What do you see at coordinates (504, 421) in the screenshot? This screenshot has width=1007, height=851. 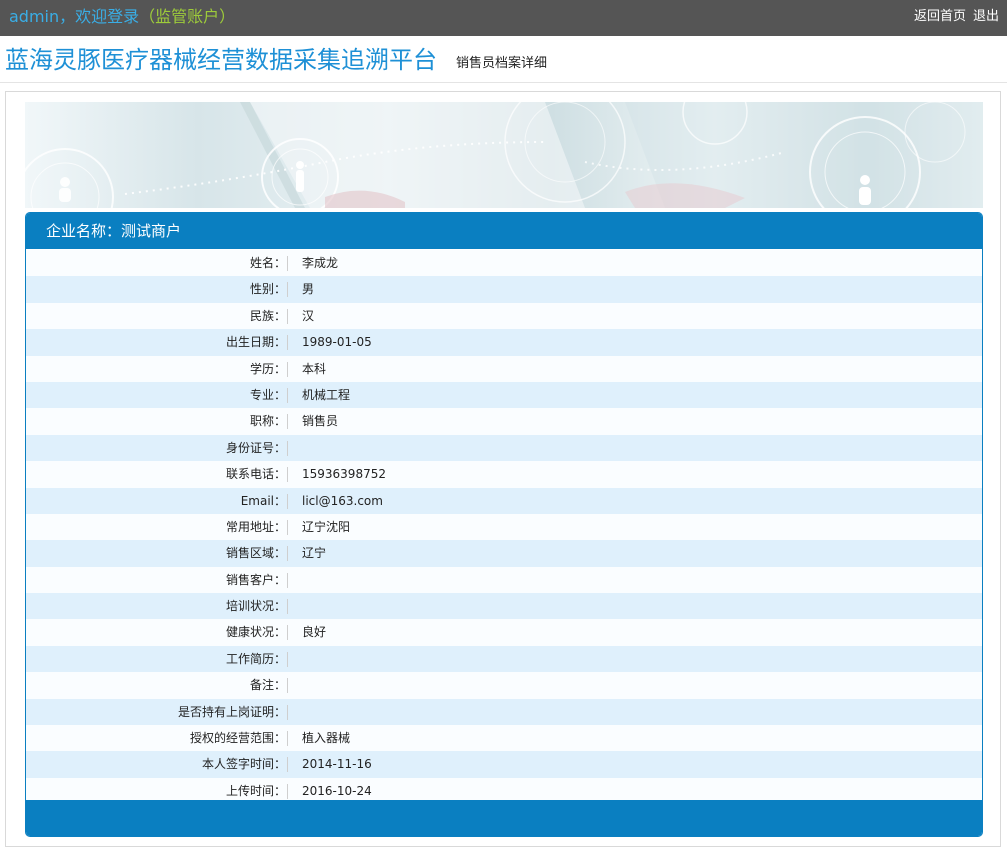 I see `table-row: 职称： 销售员` at bounding box center [504, 421].